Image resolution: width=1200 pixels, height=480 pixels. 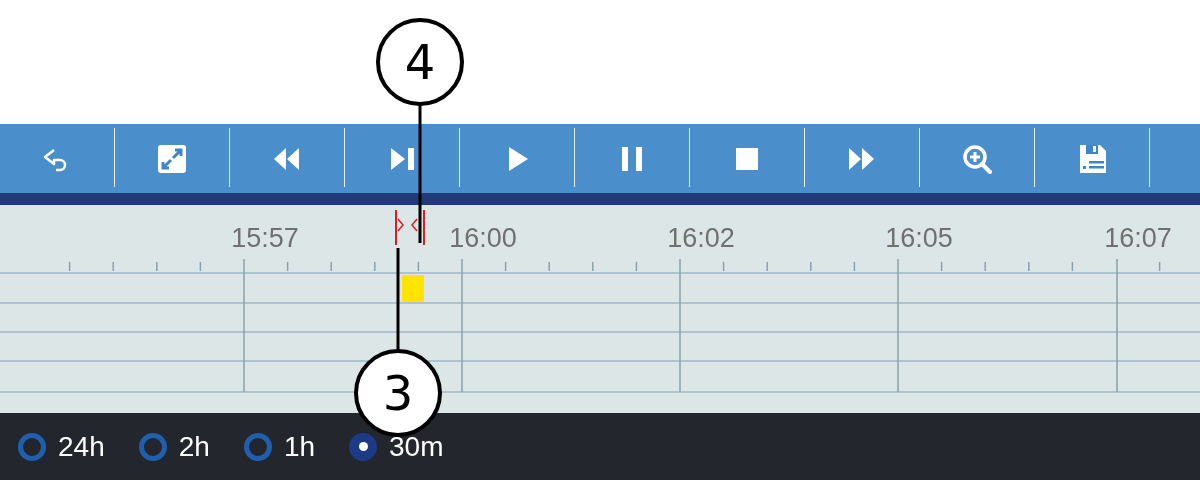 What do you see at coordinates (174, 446) in the screenshot?
I see `range-option: 2h` at bounding box center [174, 446].